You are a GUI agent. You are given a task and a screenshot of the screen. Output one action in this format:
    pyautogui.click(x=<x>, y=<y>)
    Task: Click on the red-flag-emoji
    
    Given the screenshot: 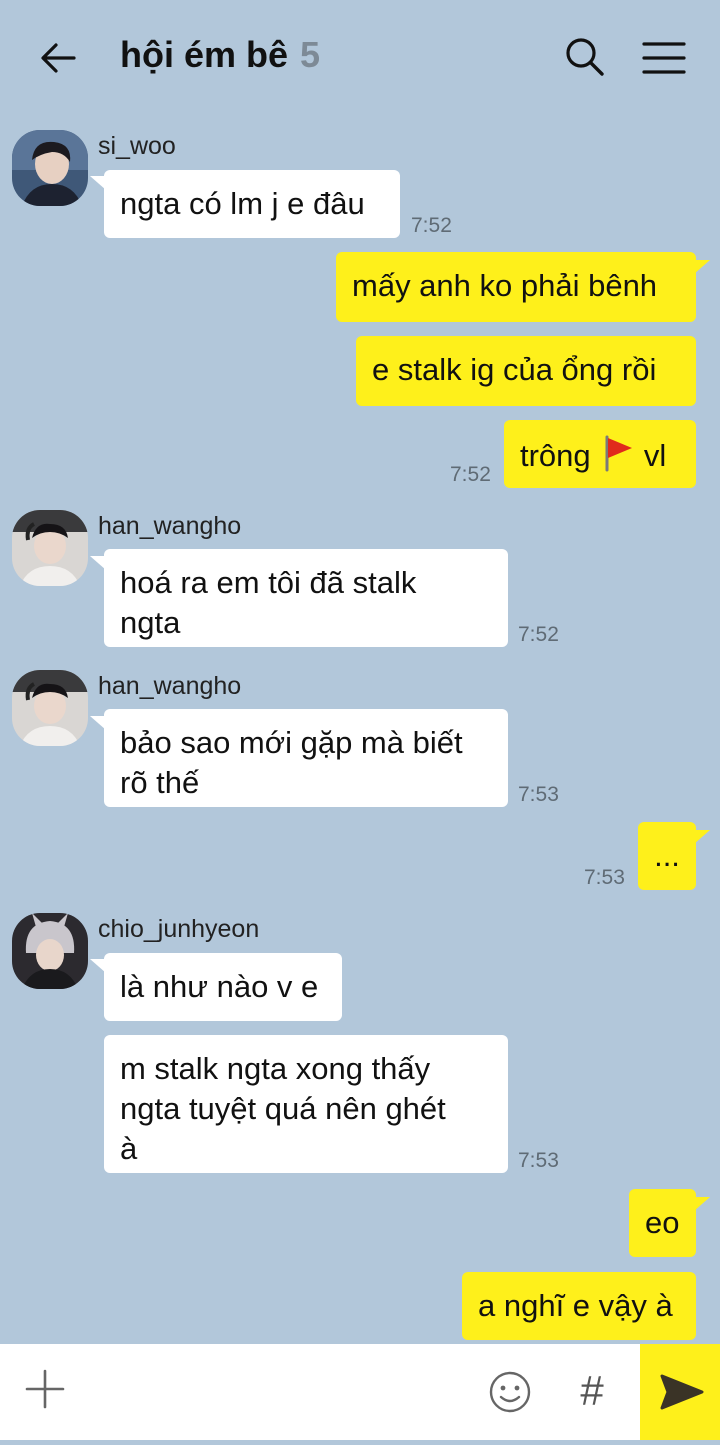 What is the action you would take?
    pyautogui.click(x=617, y=458)
    